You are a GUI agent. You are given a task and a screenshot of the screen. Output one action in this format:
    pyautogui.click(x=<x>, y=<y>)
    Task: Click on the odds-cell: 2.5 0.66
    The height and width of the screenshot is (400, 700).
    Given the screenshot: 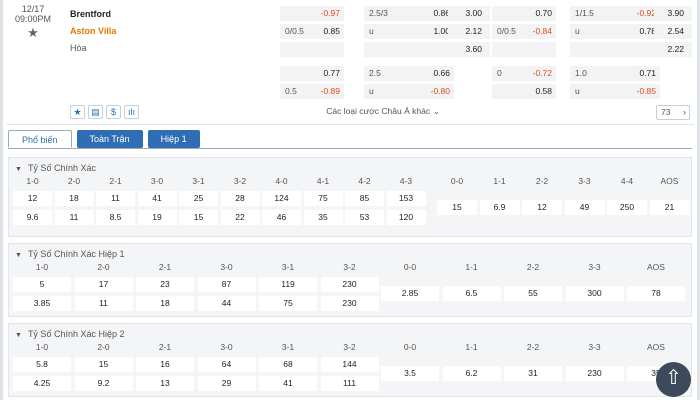 What is the action you would take?
    pyautogui.click(x=409, y=73)
    